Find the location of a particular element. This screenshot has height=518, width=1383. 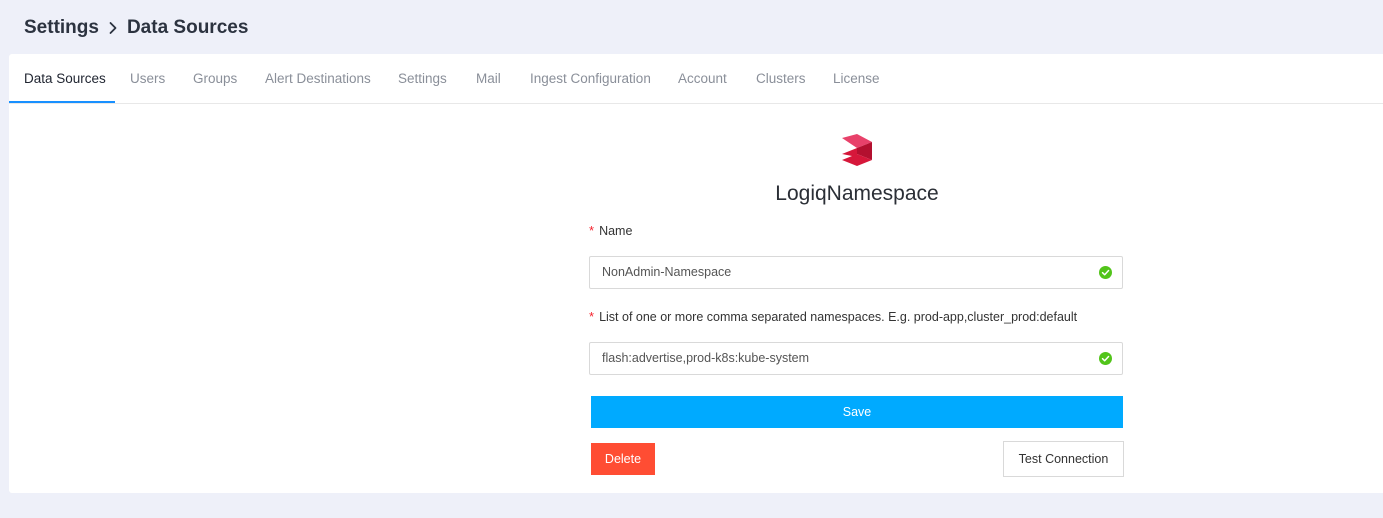

breadcrumb-root: Settings is located at coordinates (61, 28).